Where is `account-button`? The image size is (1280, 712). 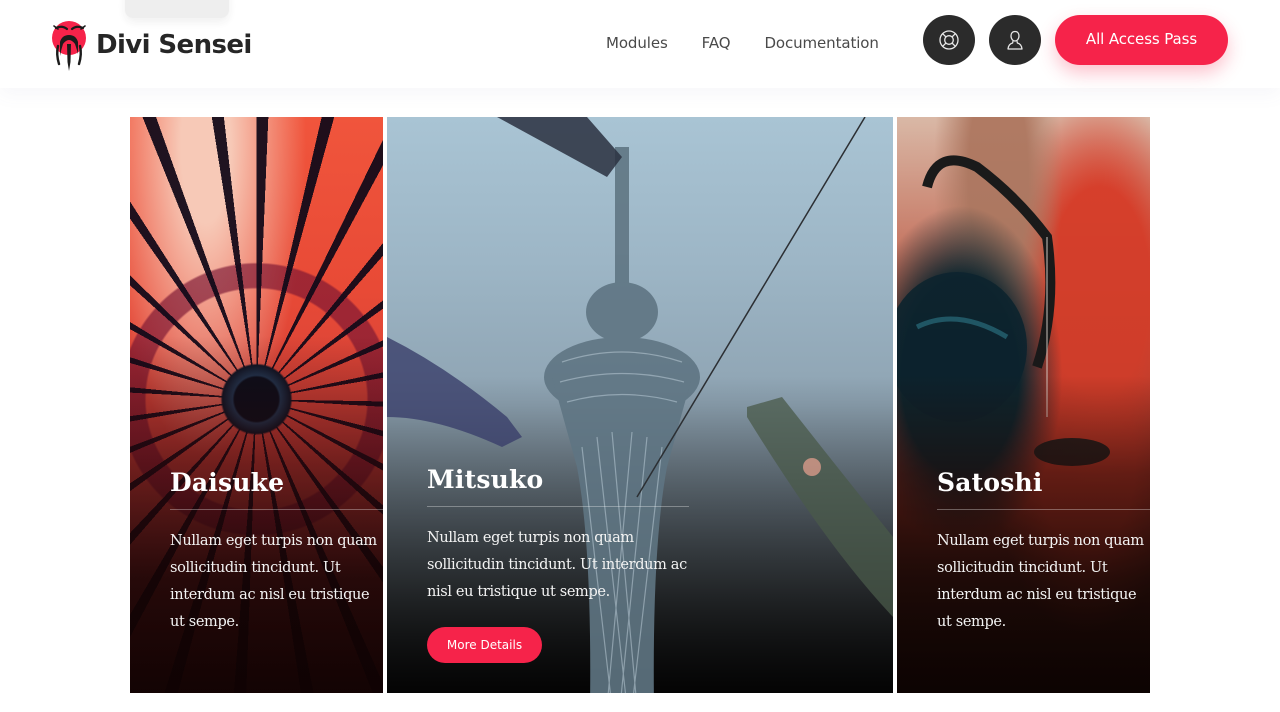
account-button is located at coordinates (1015, 40).